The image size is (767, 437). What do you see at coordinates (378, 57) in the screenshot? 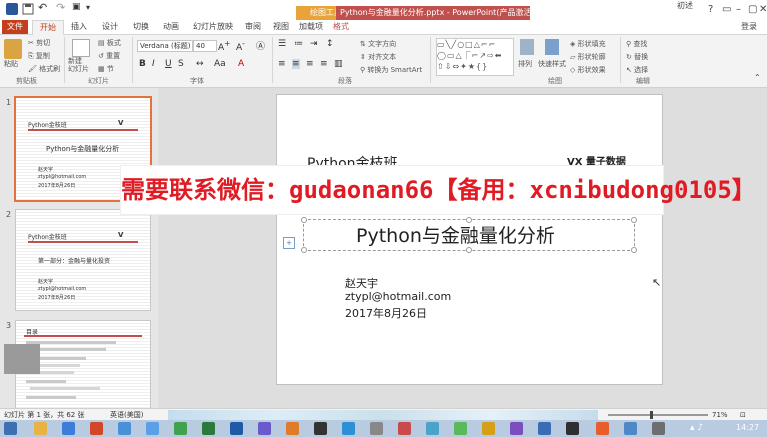
I see `align-text-button: ⇕ 对齐文本` at bounding box center [378, 57].